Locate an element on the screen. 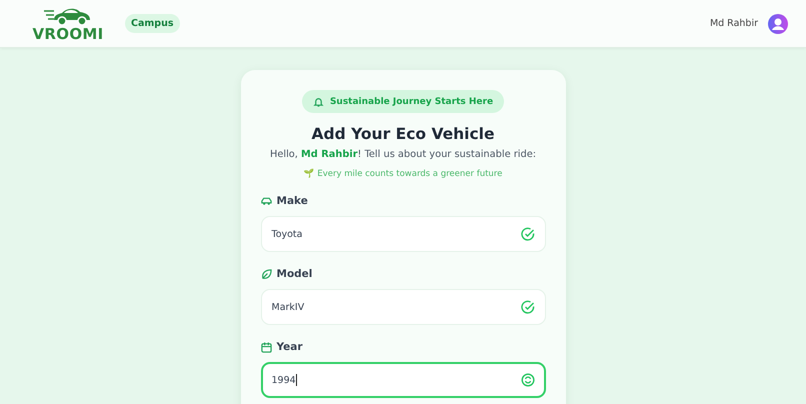 The height and width of the screenshot is (404, 806). field-label: Year is located at coordinates (289, 347).